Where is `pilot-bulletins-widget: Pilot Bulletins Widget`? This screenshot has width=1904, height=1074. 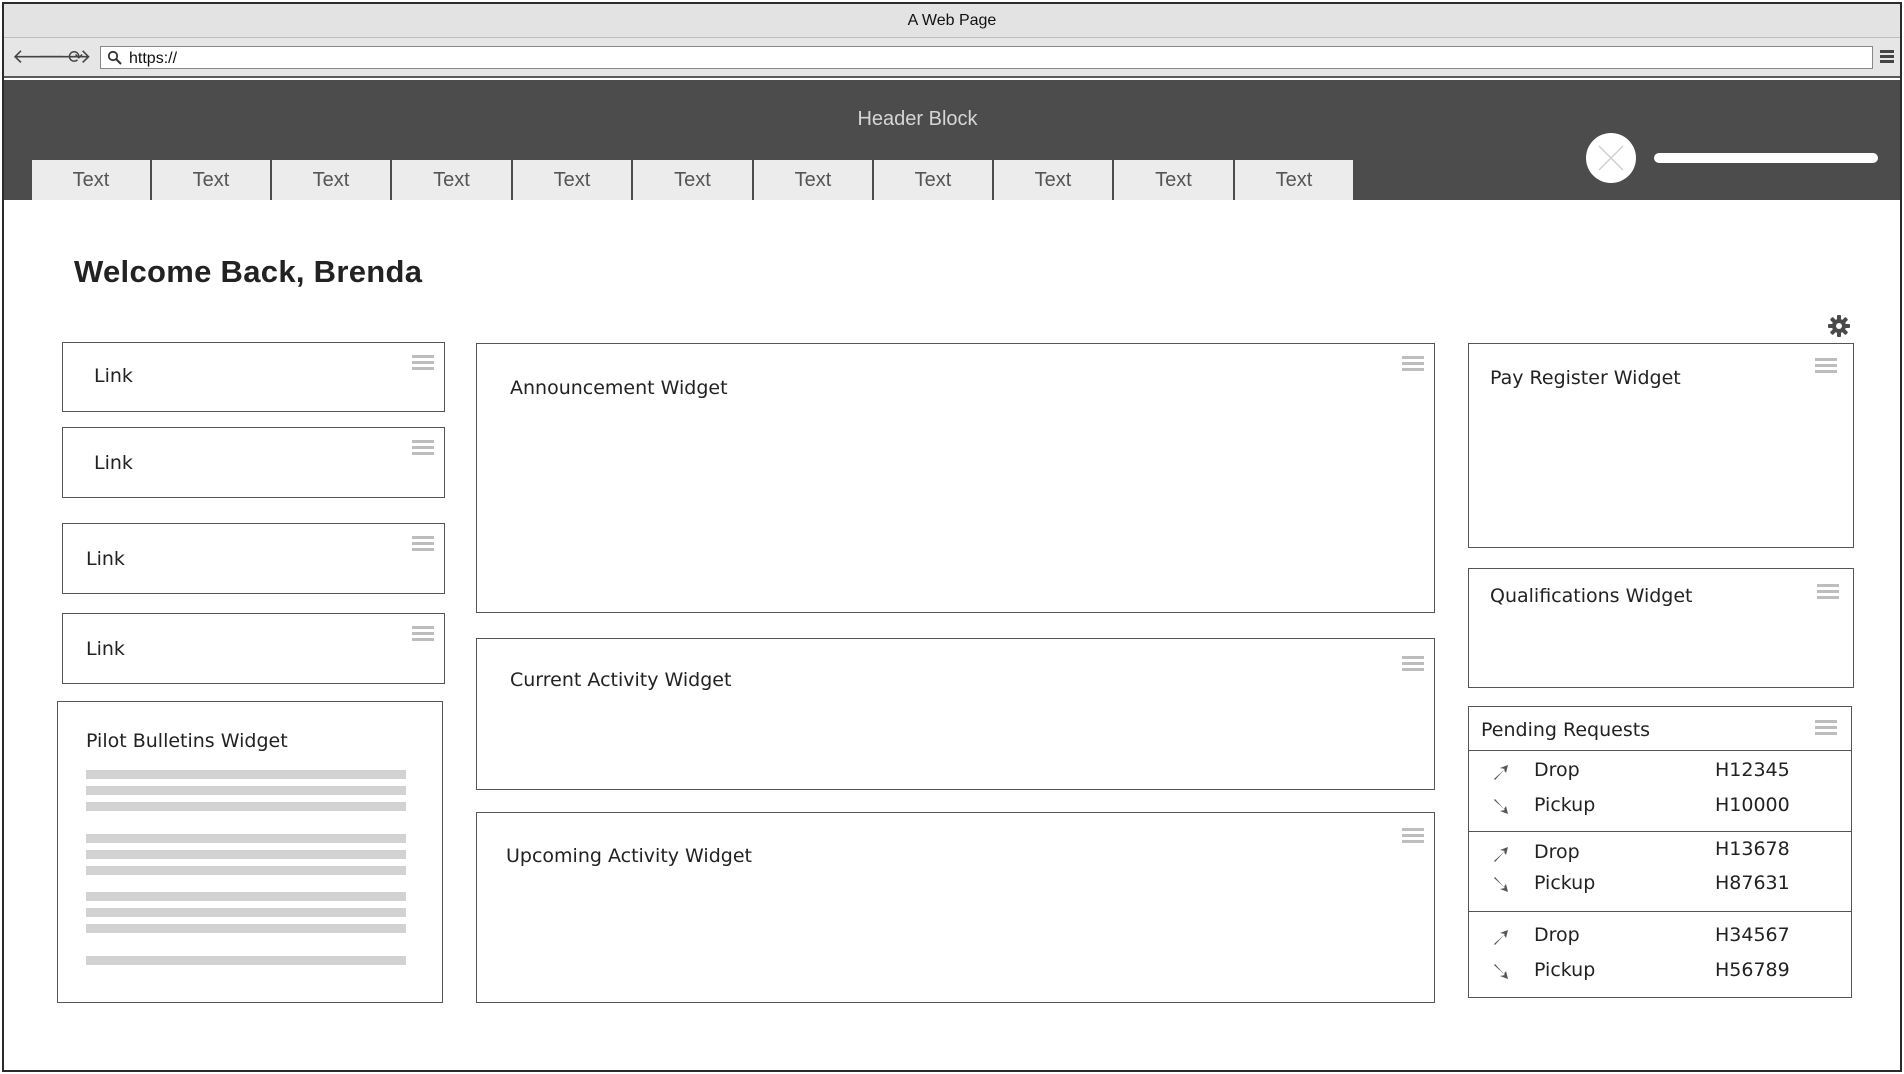 pilot-bulletins-widget: Pilot Bulletins Widget is located at coordinates (250, 852).